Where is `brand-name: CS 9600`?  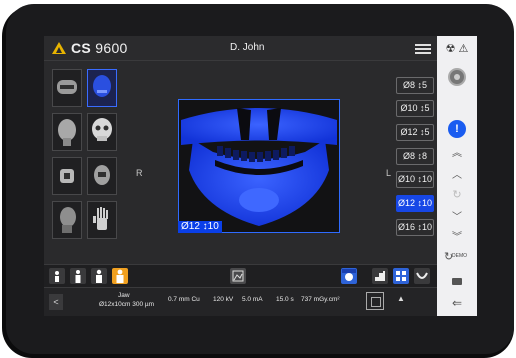 brand-name: CS 9600 is located at coordinates (99, 48).